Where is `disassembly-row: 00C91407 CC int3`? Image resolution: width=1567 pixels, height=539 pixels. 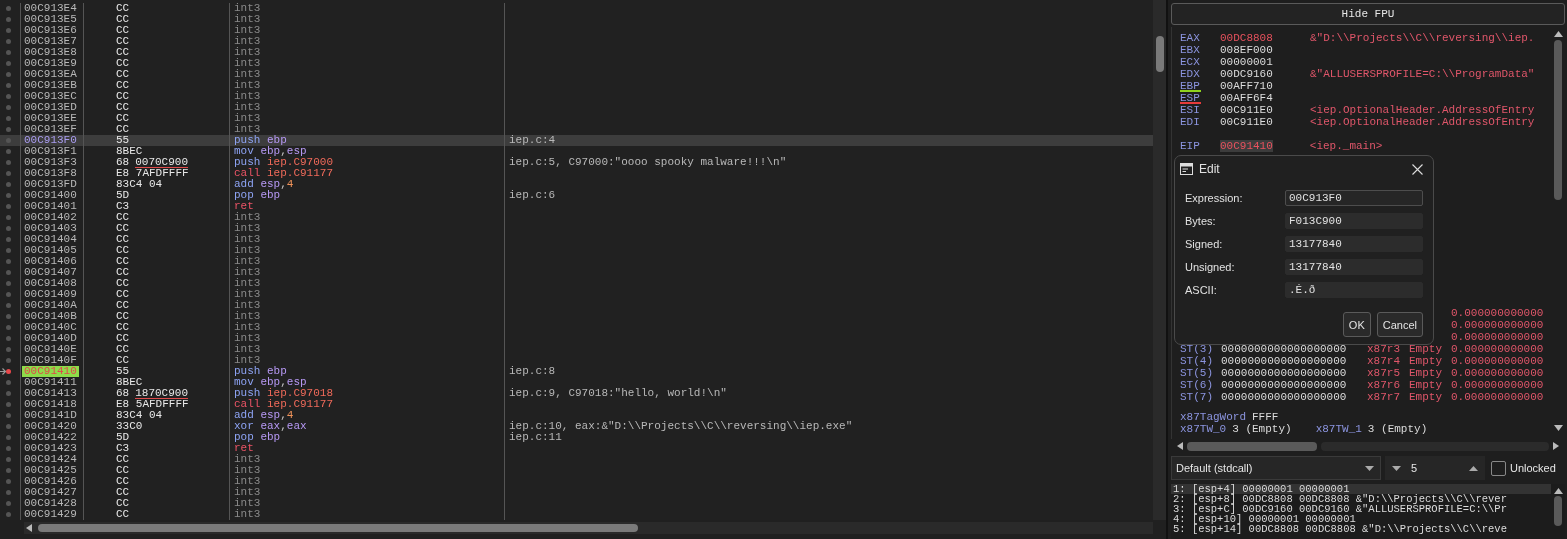 disassembly-row: 00C91407 CC int3 is located at coordinates (576, 272).